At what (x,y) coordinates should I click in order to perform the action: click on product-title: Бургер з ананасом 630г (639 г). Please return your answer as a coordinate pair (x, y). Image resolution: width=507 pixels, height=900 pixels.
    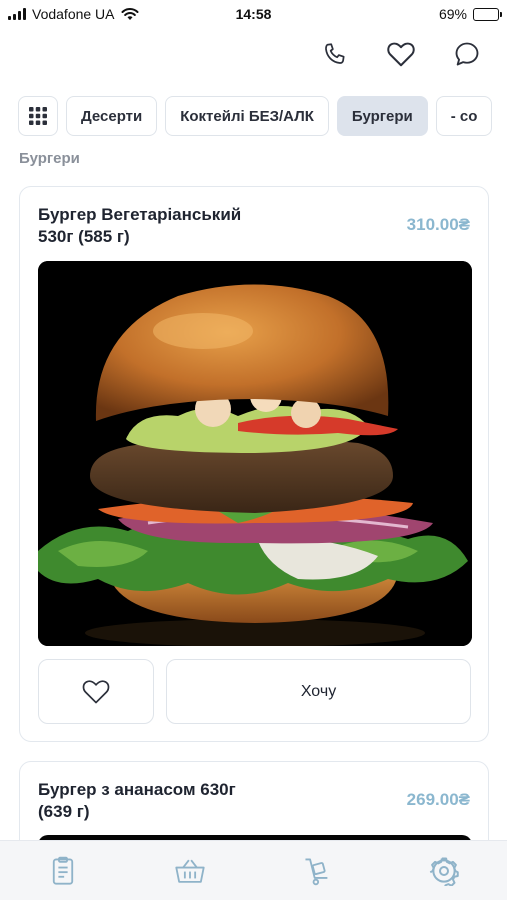
    Looking at the image, I should click on (188, 801).